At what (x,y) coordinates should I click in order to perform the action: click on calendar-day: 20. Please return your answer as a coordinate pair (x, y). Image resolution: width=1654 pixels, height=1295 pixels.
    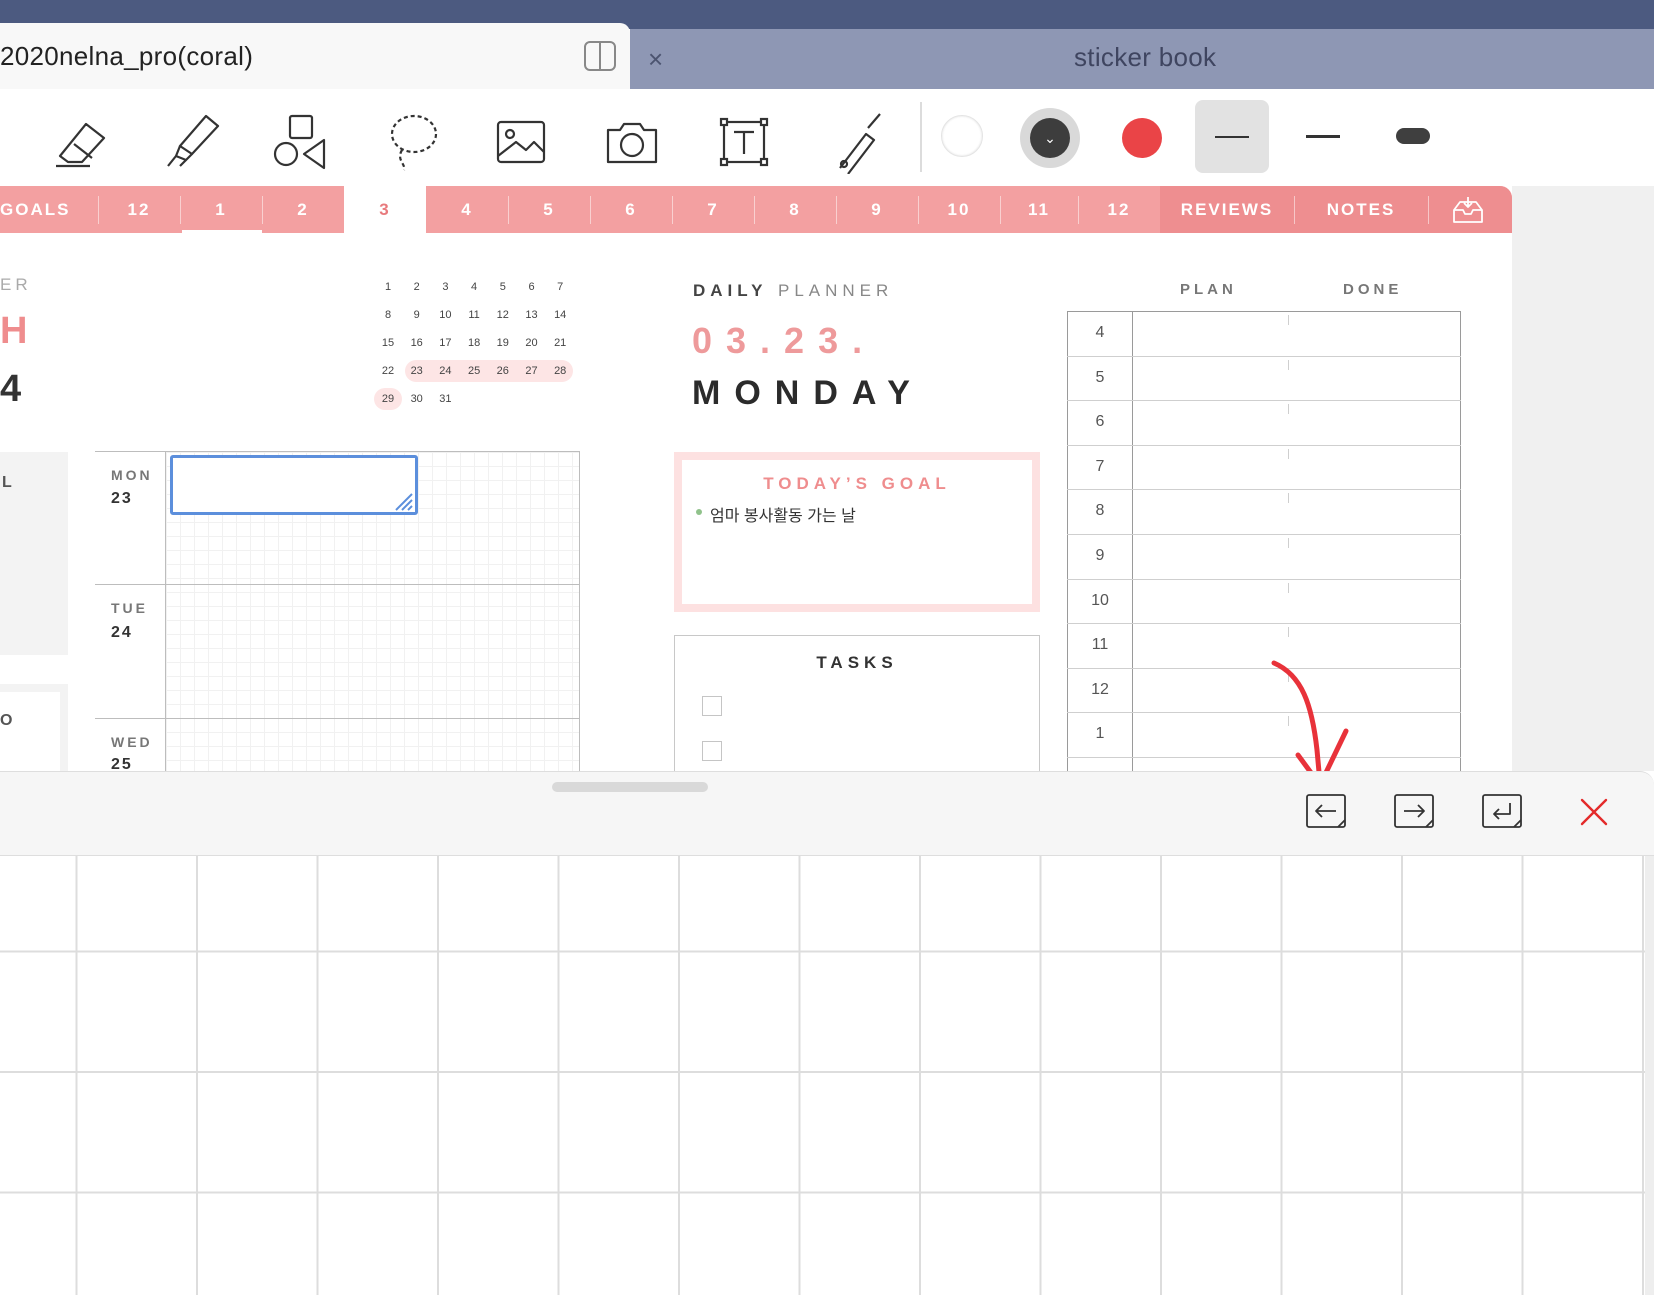
    Looking at the image, I should click on (532, 343).